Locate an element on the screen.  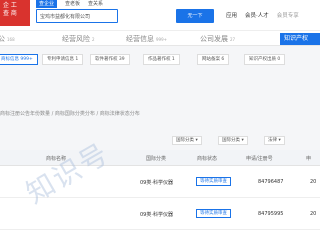
filter-class-1: 国际分类 ▾ is located at coordinates (187, 140).